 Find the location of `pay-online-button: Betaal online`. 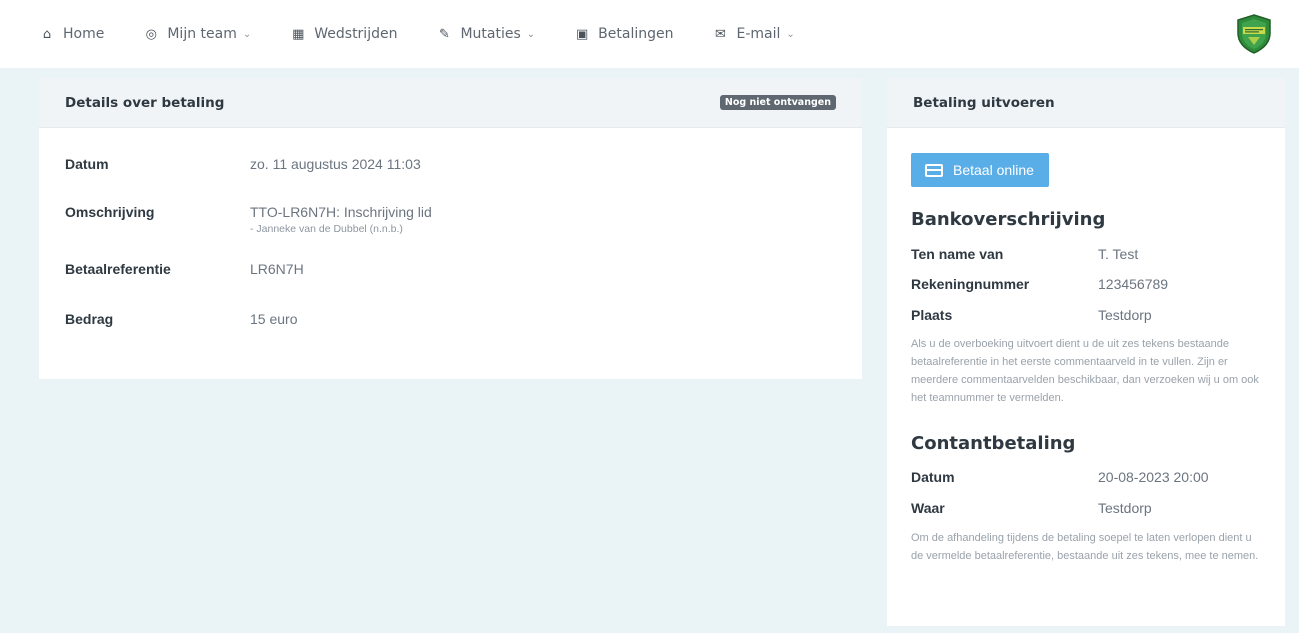

pay-online-button: Betaal online is located at coordinates (980, 170).